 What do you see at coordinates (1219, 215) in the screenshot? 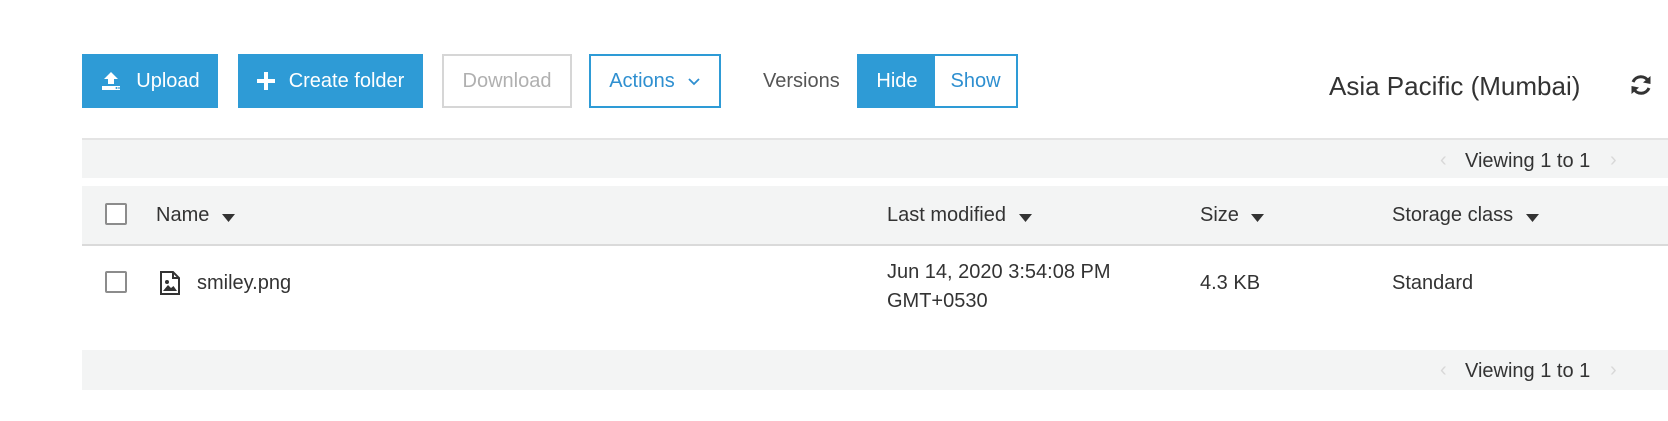
I see `column-header-label: Size` at bounding box center [1219, 215].